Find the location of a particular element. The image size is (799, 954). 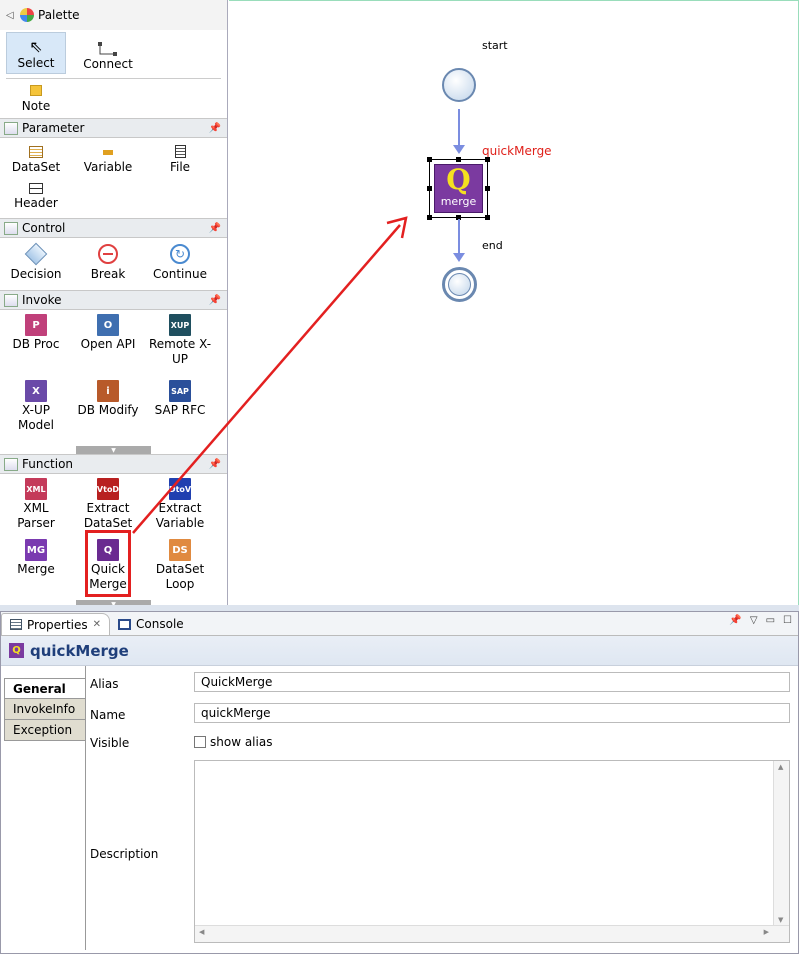

file-icon is located at coordinates (180, 151).